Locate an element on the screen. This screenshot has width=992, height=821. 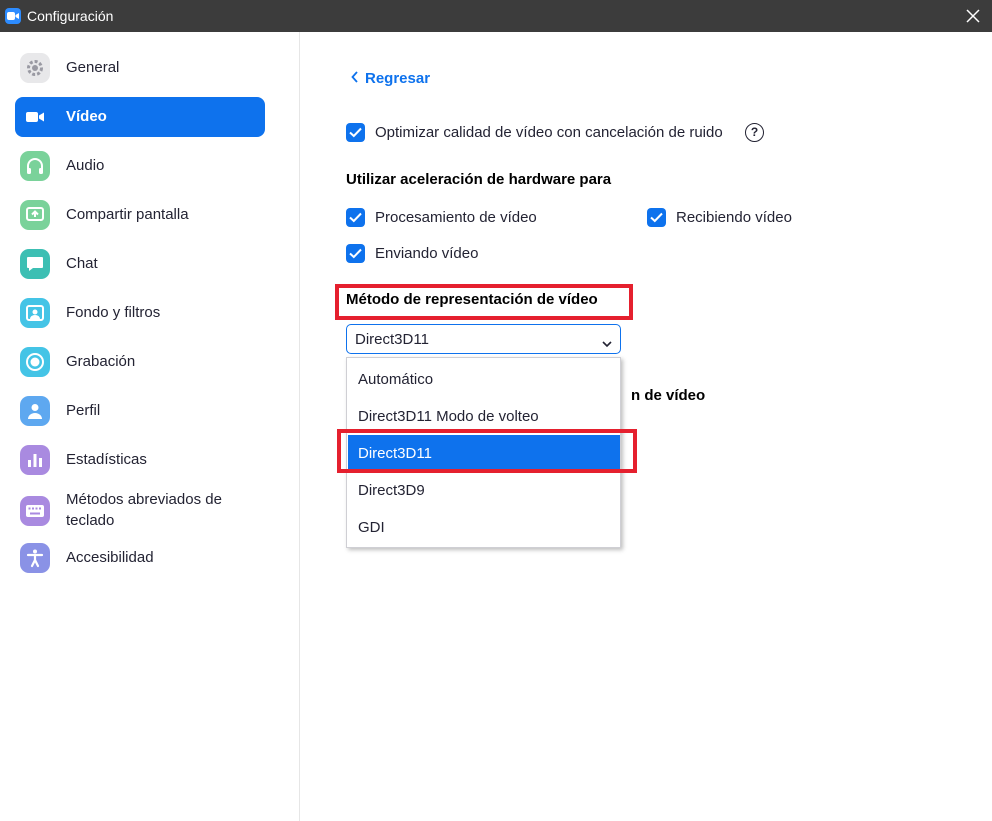
hw-processing-label: Procesamiento de vídeo is located at coordinates (456, 217).